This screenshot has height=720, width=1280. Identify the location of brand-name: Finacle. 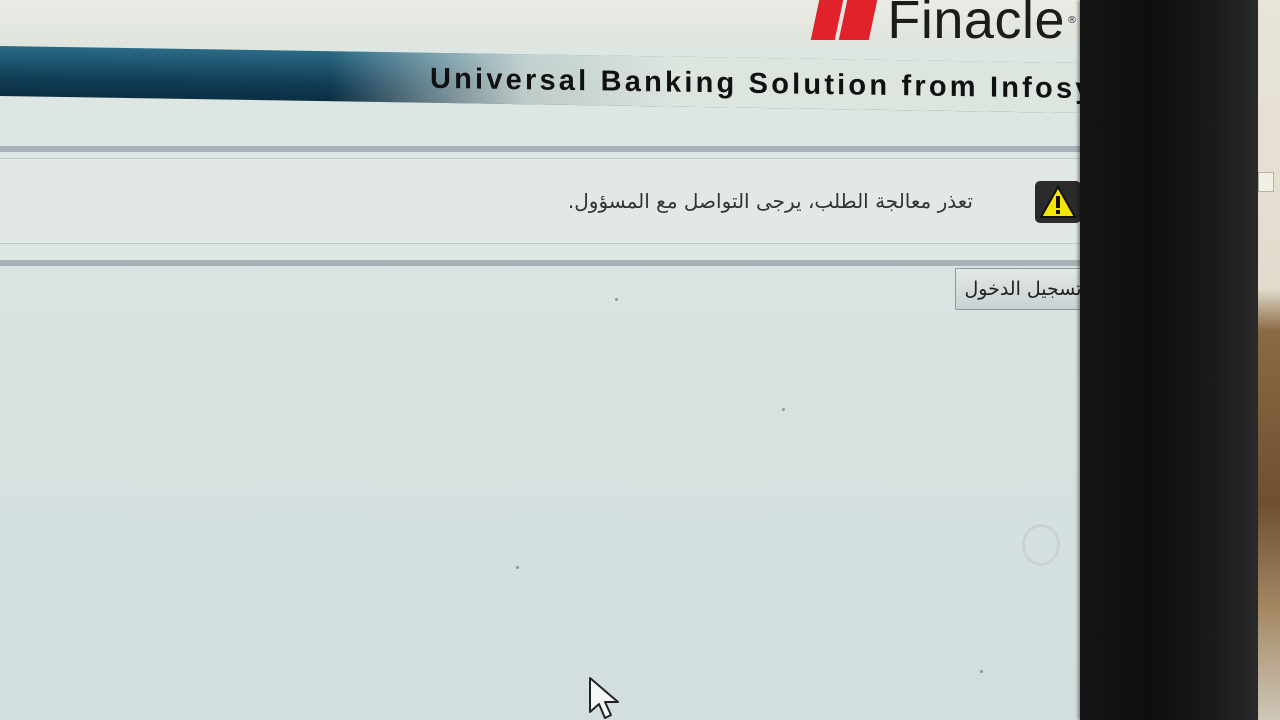
(976, 25).